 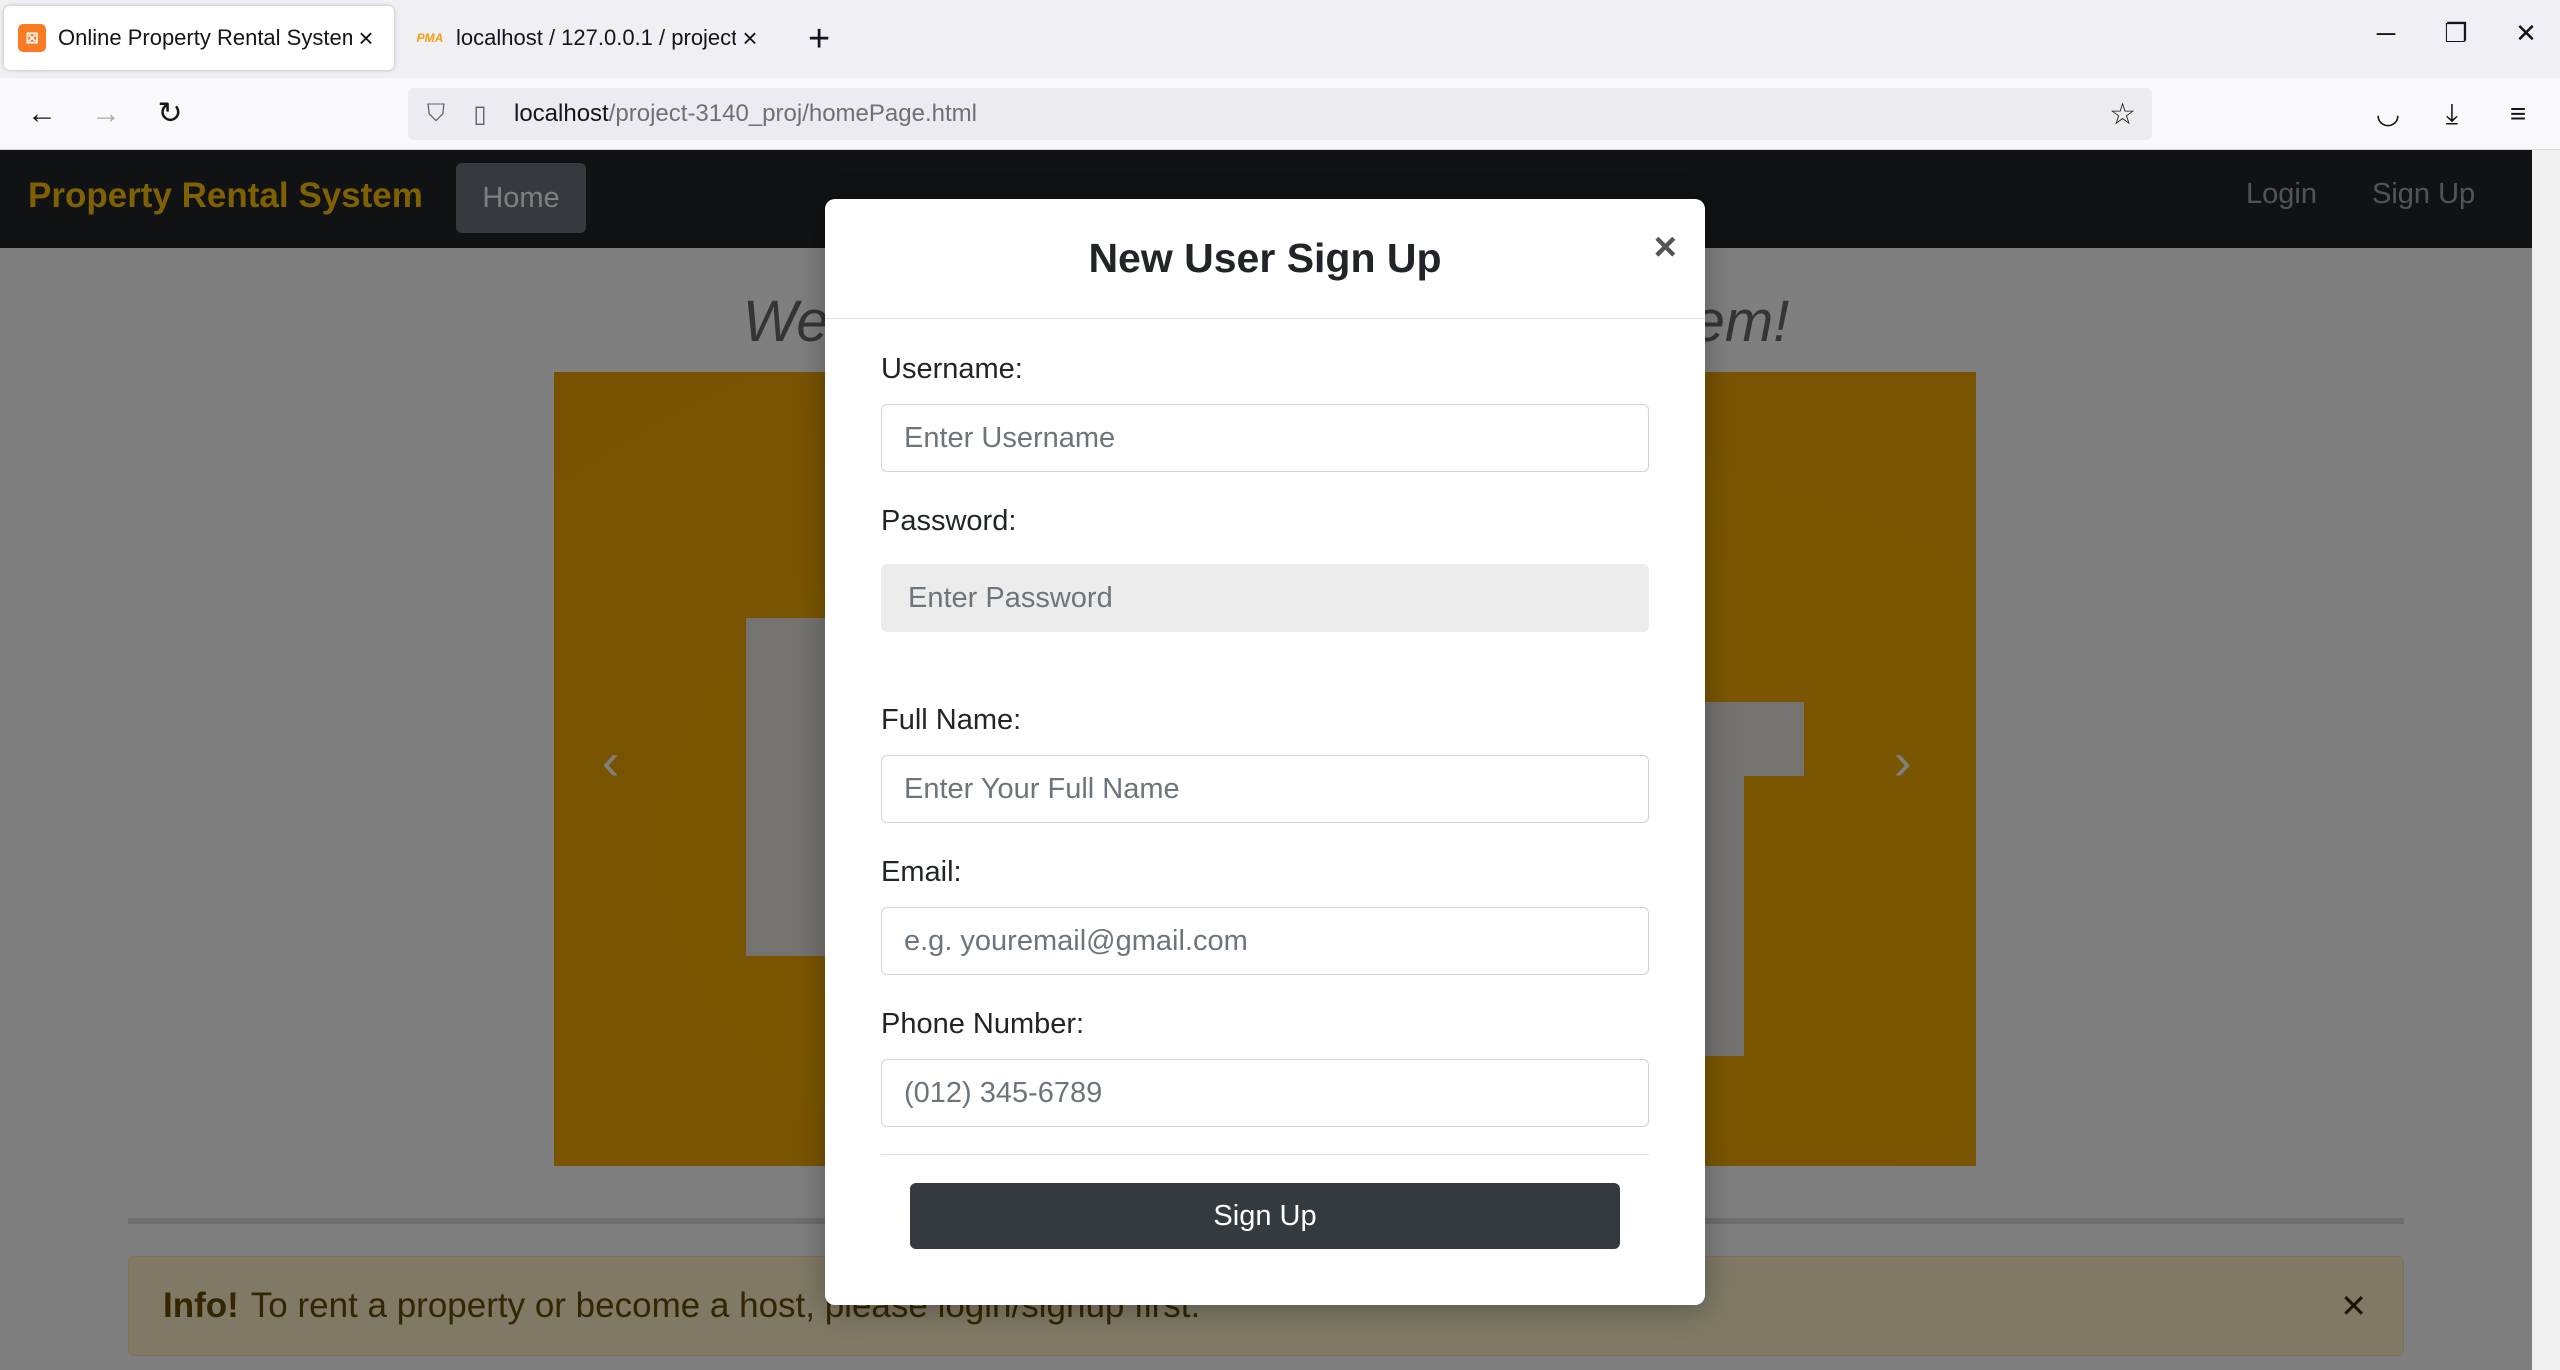 I want to click on signup-submit-button: Sign Up, so click(x=1265, y=1216).